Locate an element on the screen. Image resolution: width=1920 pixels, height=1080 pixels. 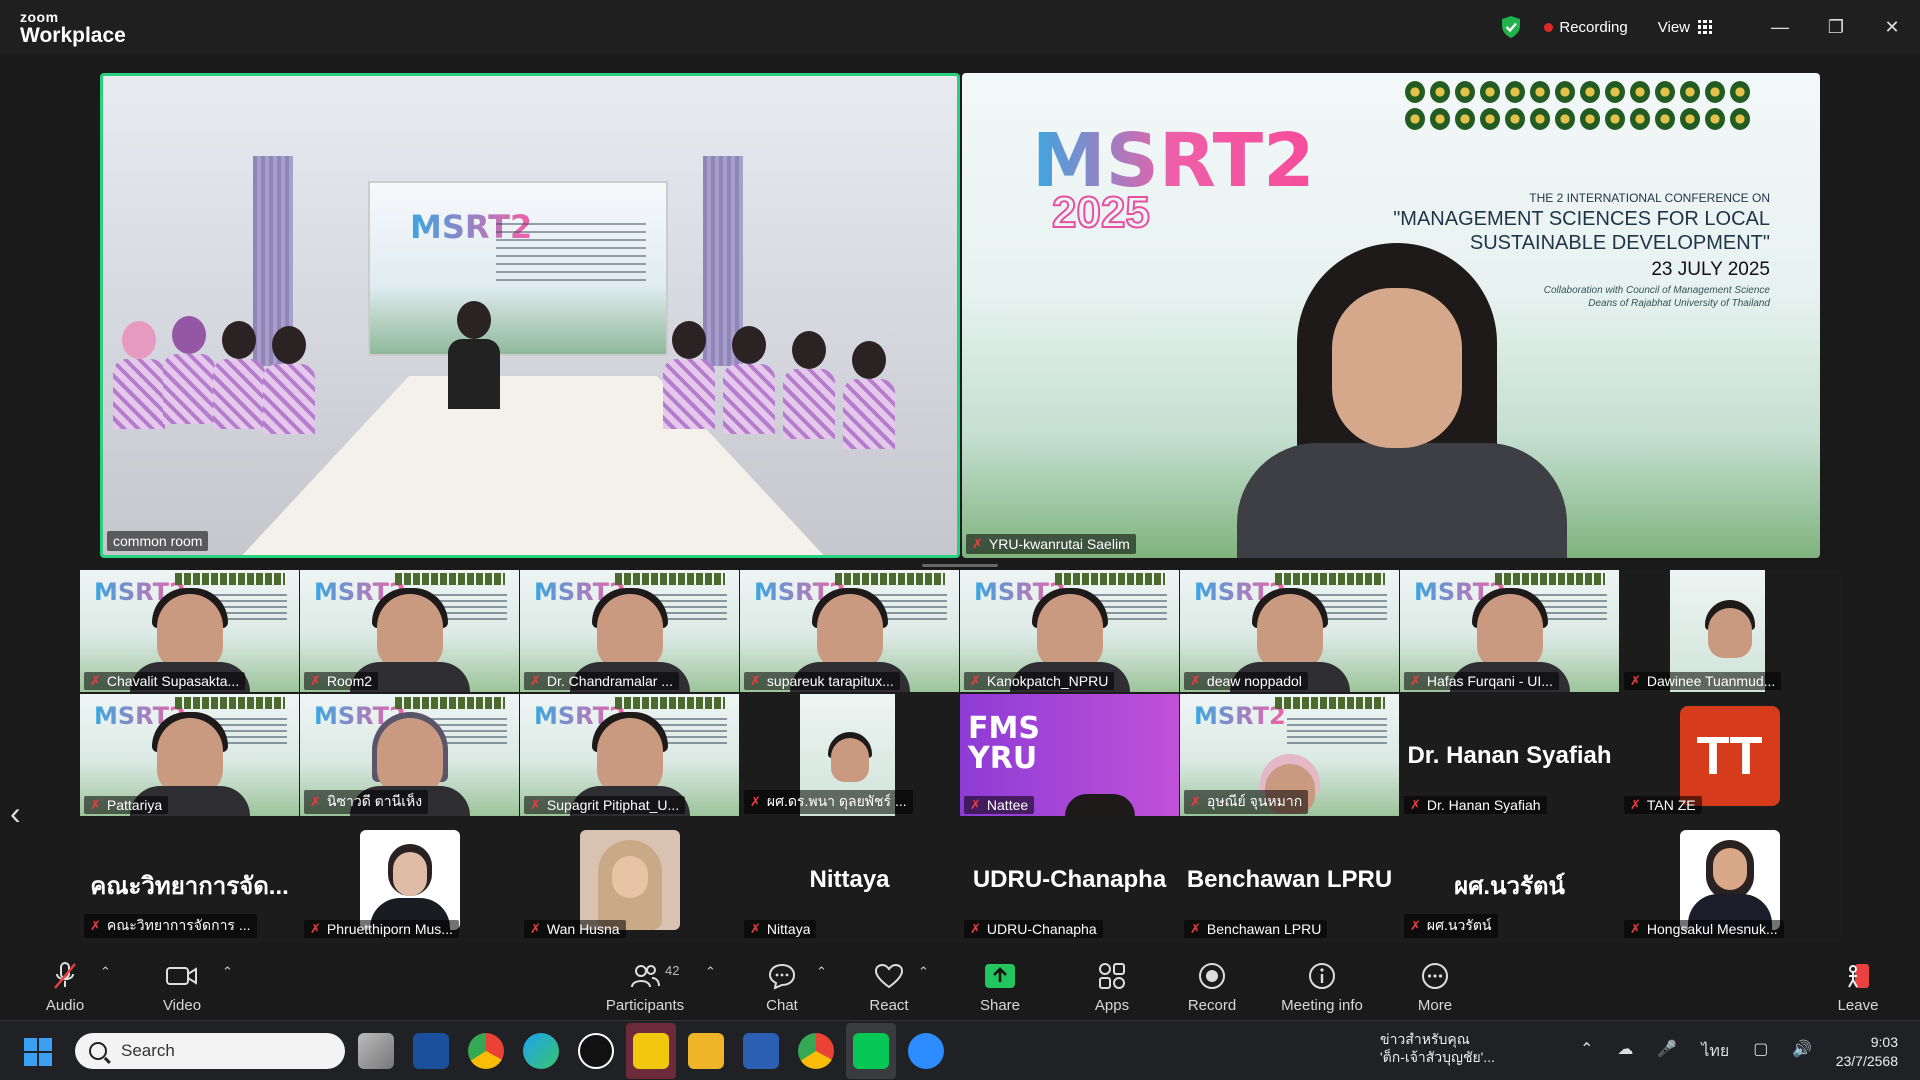
brand-big: Workplace is located at coordinates (73, 35).